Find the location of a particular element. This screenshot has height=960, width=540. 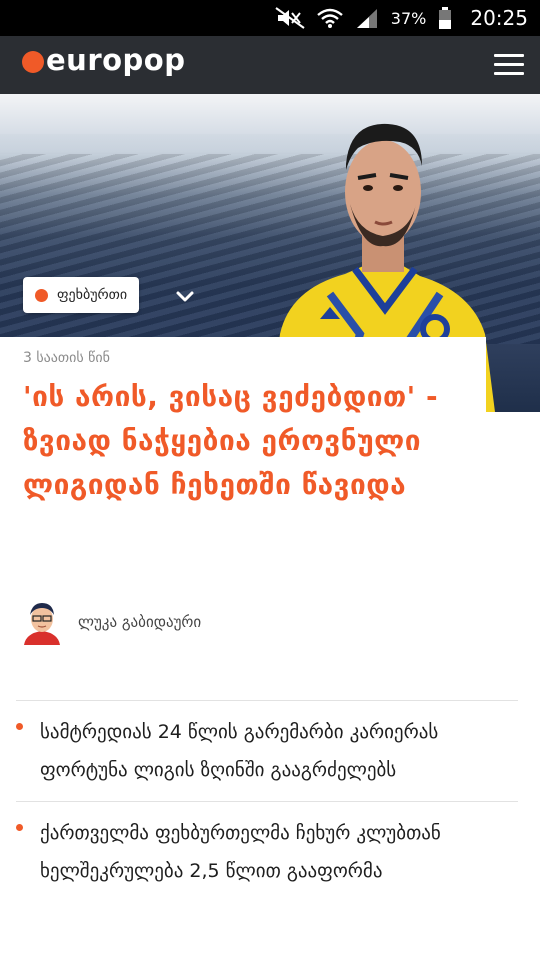

hamburger-icon is located at coordinates (509, 64).